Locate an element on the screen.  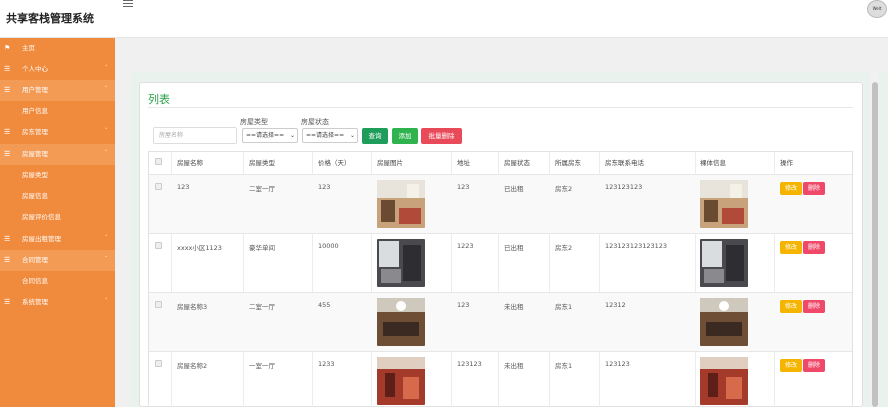
app-title: 共享客栈管理系统 is located at coordinates (50, 18).